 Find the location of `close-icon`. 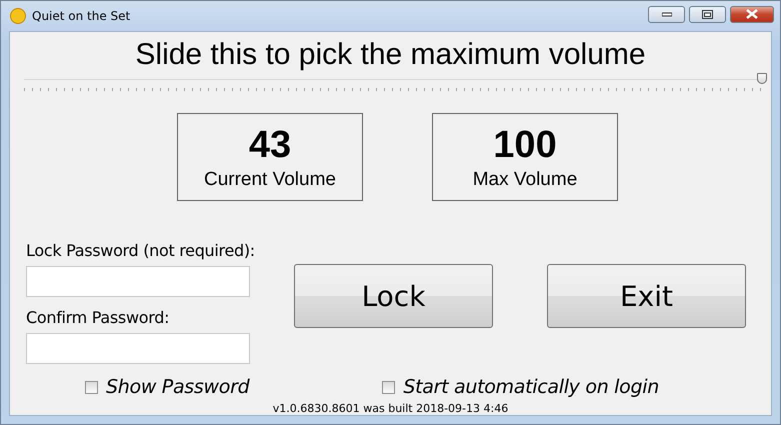

close-icon is located at coordinates (752, 14).